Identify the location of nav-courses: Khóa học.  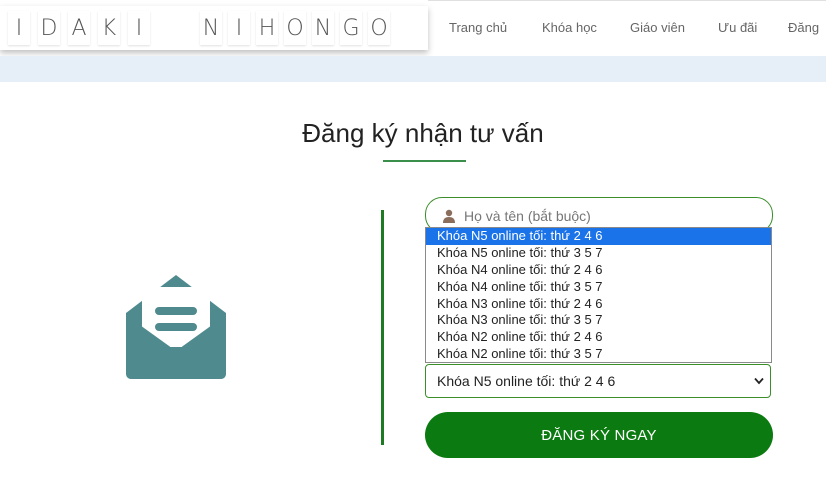
(569, 27).